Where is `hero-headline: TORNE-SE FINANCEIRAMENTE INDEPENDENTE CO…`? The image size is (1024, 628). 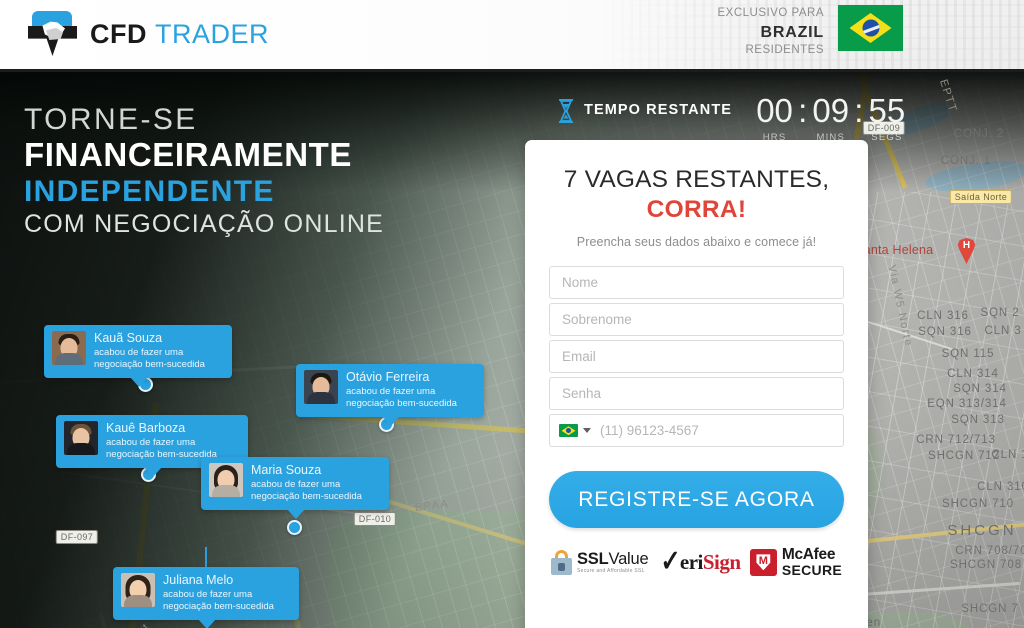
hero-headline: TORNE-SE FINANCEIRAMENTE INDEPENDENTE CO… is located at coordinates (204, 171).